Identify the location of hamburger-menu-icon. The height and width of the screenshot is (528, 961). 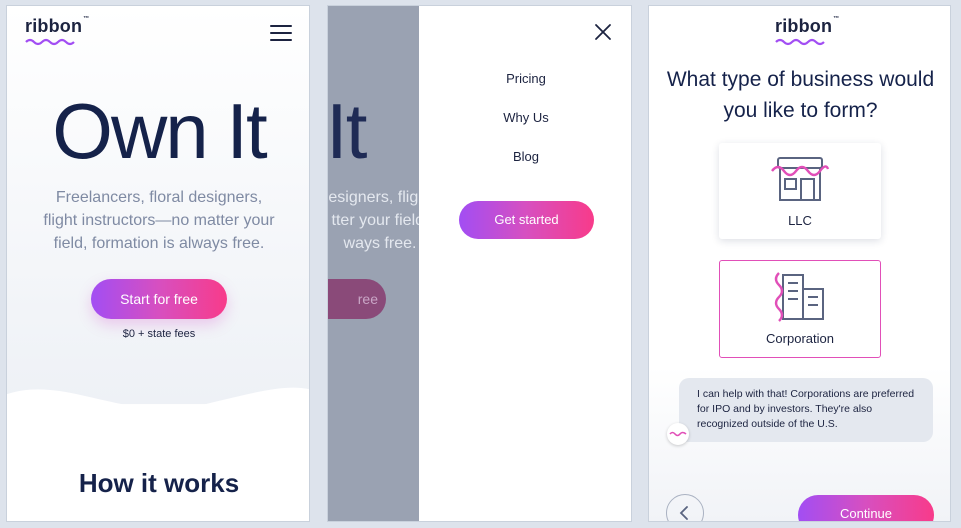
(281, 34).